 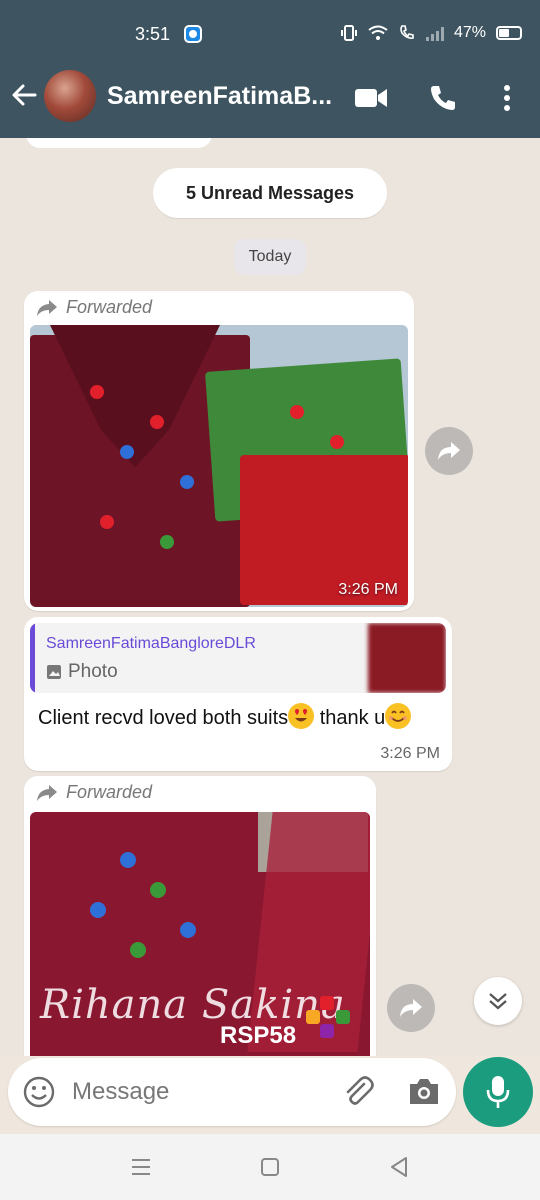 I want to click on message-composer, so click(x=232, y=1092).